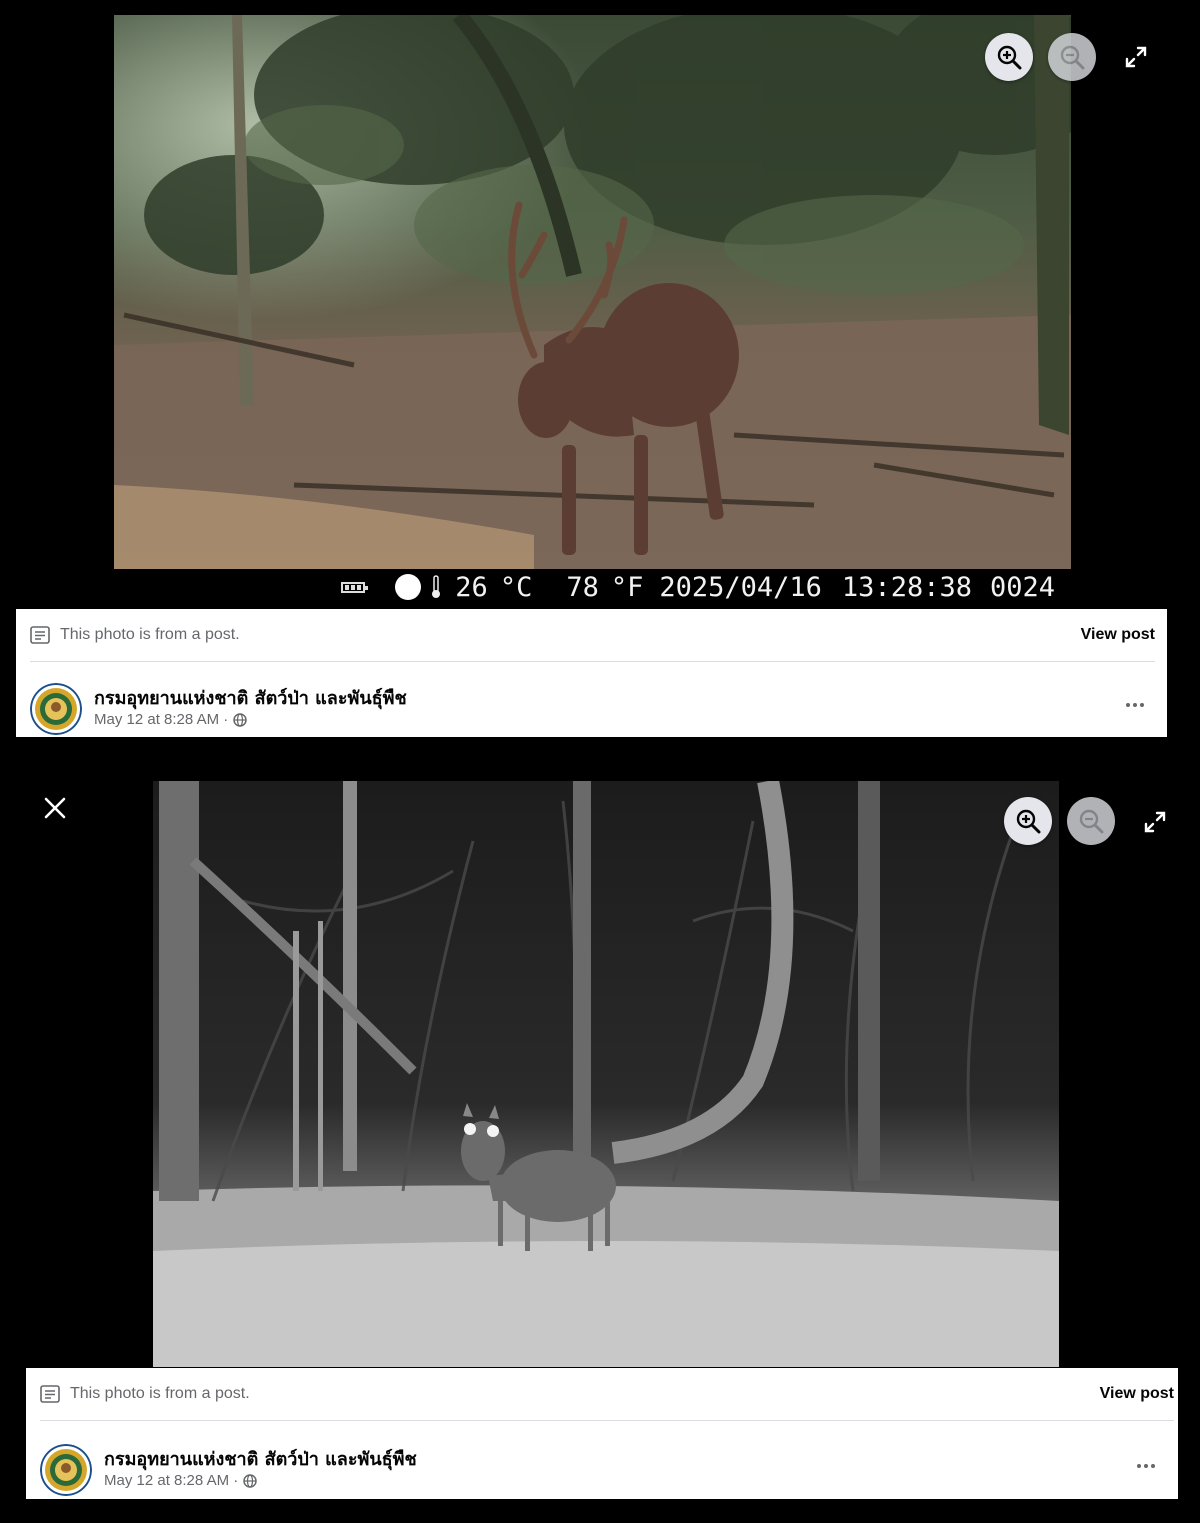  Describe the element at coordinates (627, 587) in the screenshot. I see `temperature-fahrenheit-unit: °F` at that location.